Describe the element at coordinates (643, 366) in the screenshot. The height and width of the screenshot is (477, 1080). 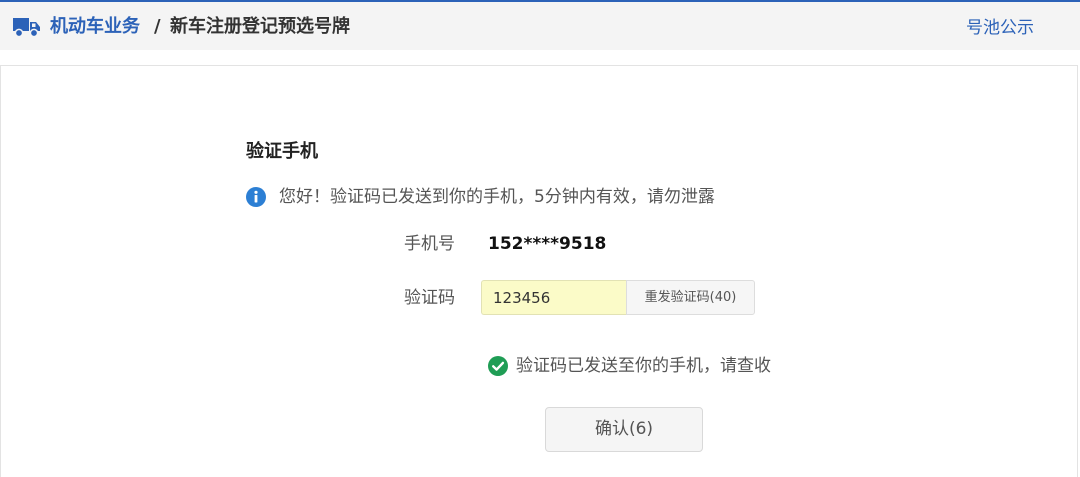
I see `code-sent-success-message: 验证码已发送至你的手机，请查收` at that location.